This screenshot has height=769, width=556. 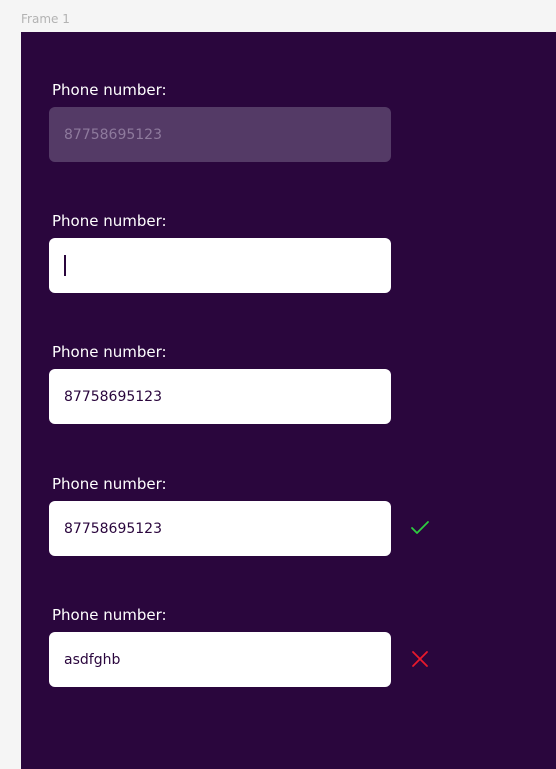 I want to click on frame-title: Frame 1, so click(x=45, y=19).